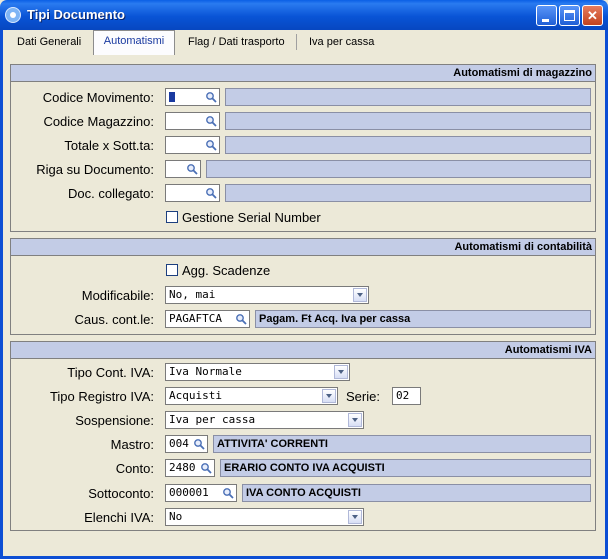 This screenshot has width=608, height=559. What do you see at coordinates (207, 319) in the screenshot?
I see `causale-field: PAGAFTCA` at bounding box center [207, 319].